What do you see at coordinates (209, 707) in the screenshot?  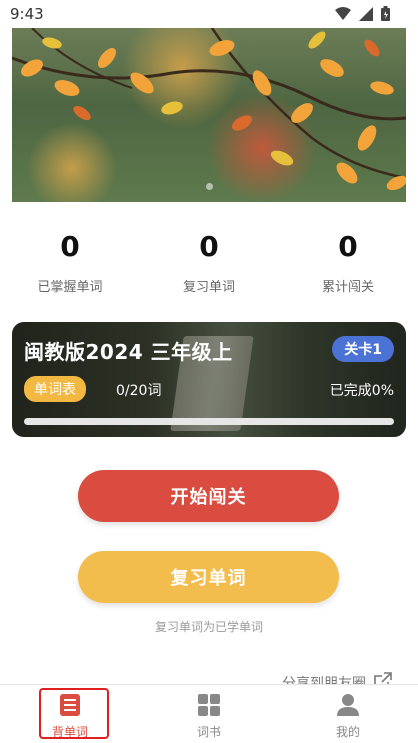 I see `grid-icon` at bounding box center [209, 707].